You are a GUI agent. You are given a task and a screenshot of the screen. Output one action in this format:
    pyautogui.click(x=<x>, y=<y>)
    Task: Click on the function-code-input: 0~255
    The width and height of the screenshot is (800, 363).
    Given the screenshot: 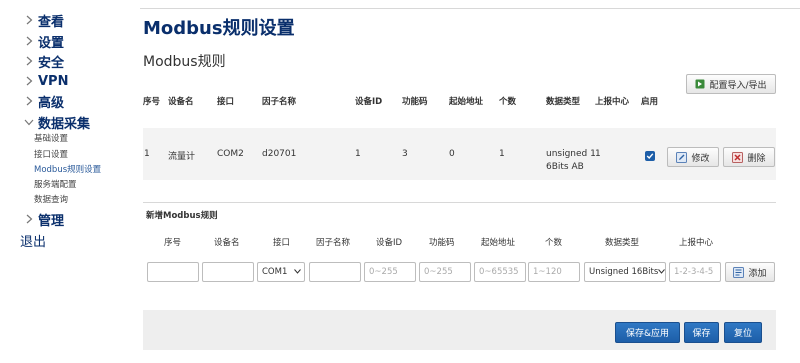 What is the action you would take?
    pyautogui.click(x=445, y=272)
    